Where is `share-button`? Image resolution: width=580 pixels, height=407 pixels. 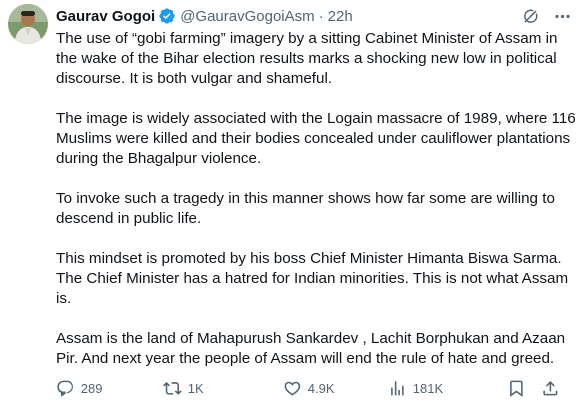
share-button is located at coordinates (550, 388).